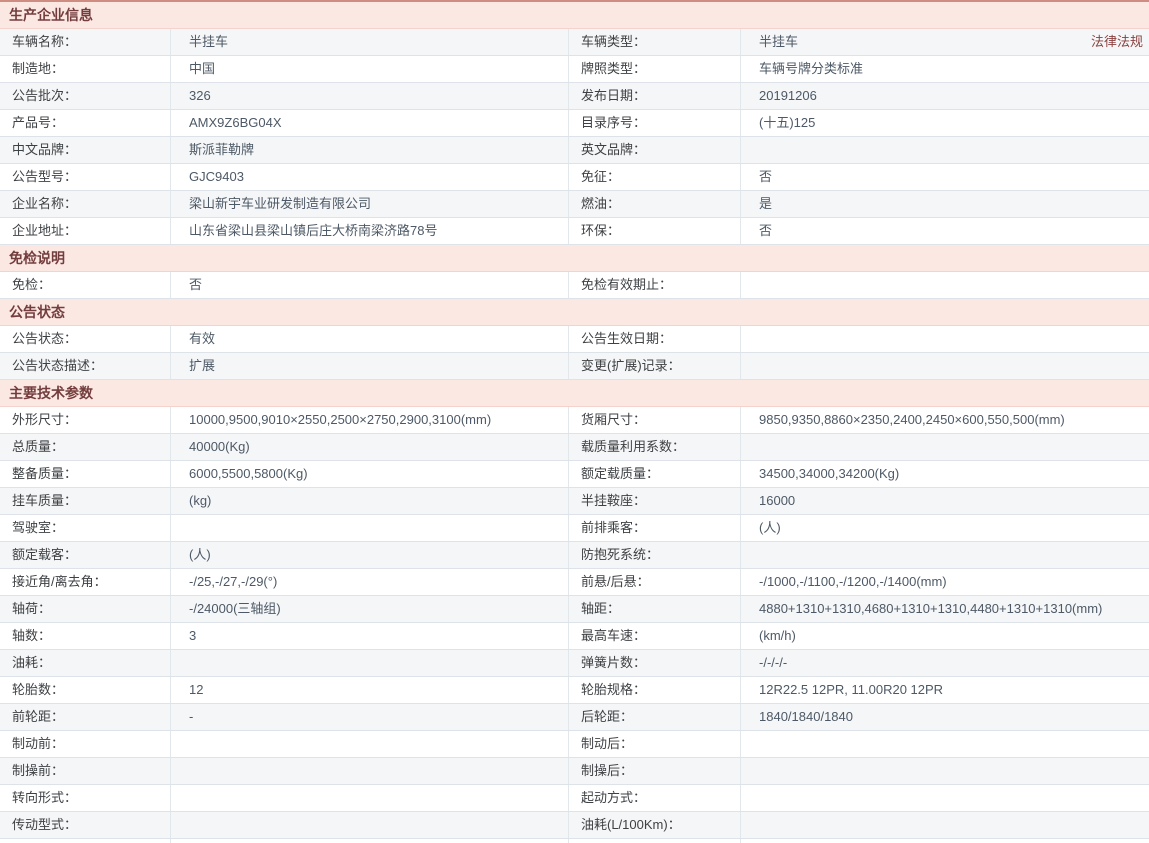  I want to click on field-value: 有效, so click(369, 339).